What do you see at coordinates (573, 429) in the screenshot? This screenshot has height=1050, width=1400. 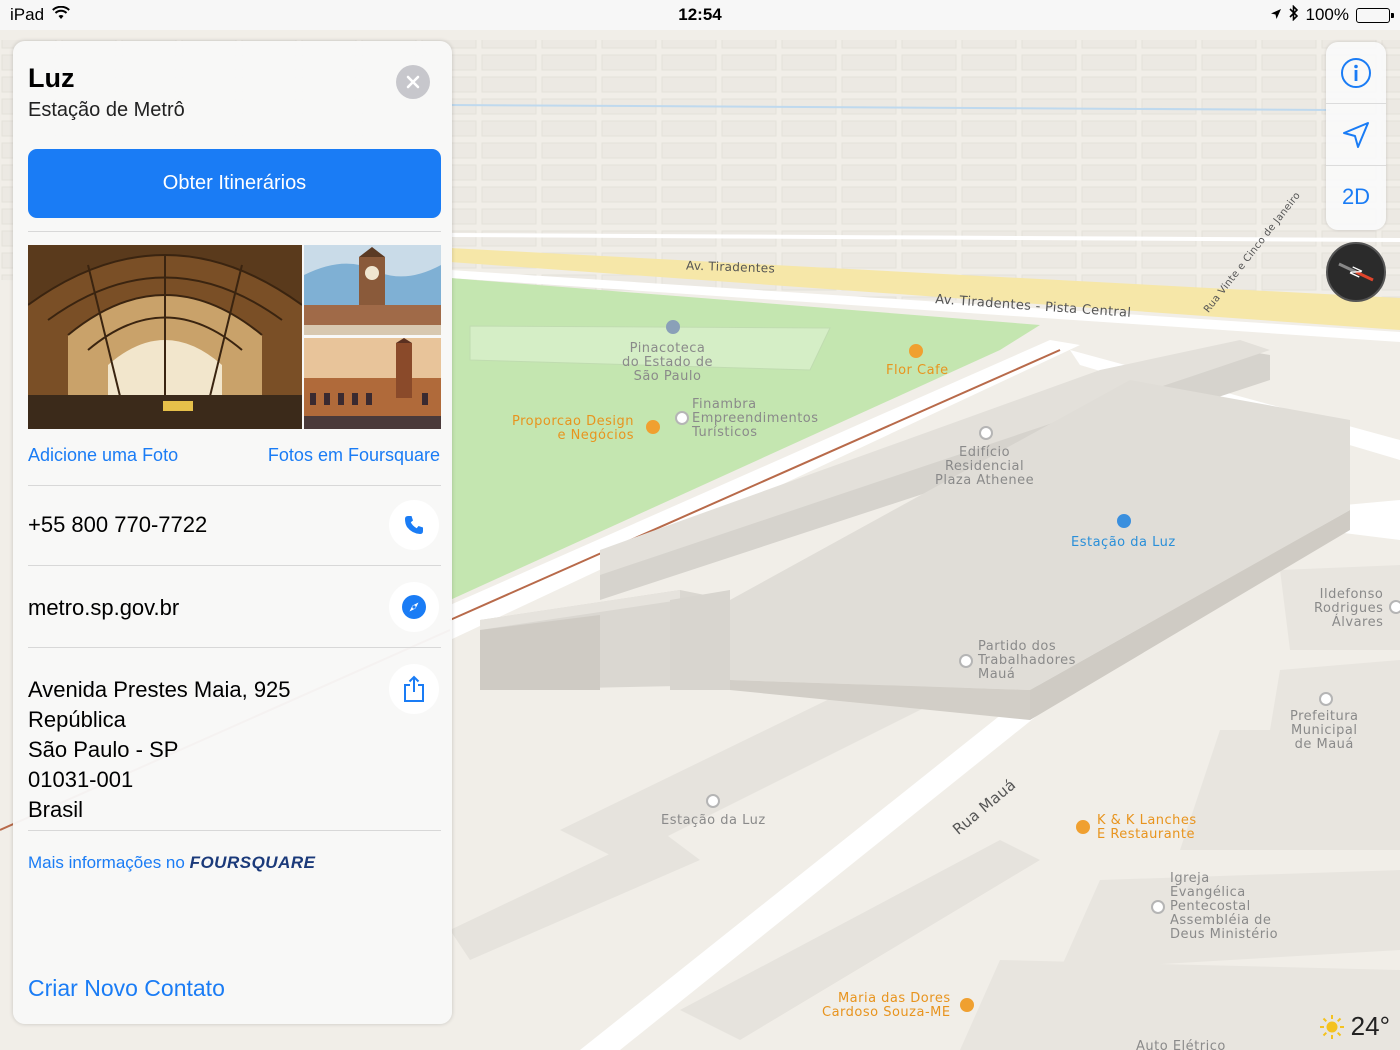 I see `poi-proporcao: Proporcao Design e Negócios` at bounding box center [573, 429].